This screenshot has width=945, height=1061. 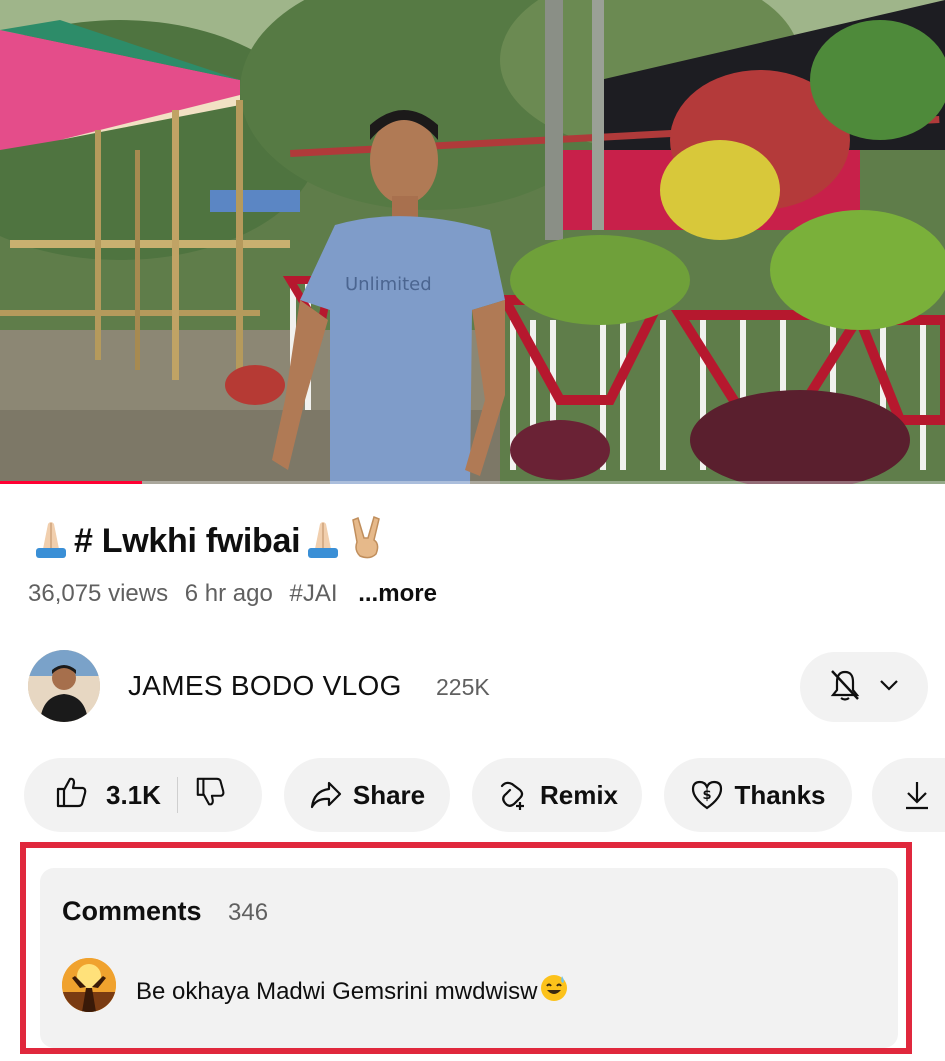 I want to click on notification-bell-button, so click(x=864, y=687).